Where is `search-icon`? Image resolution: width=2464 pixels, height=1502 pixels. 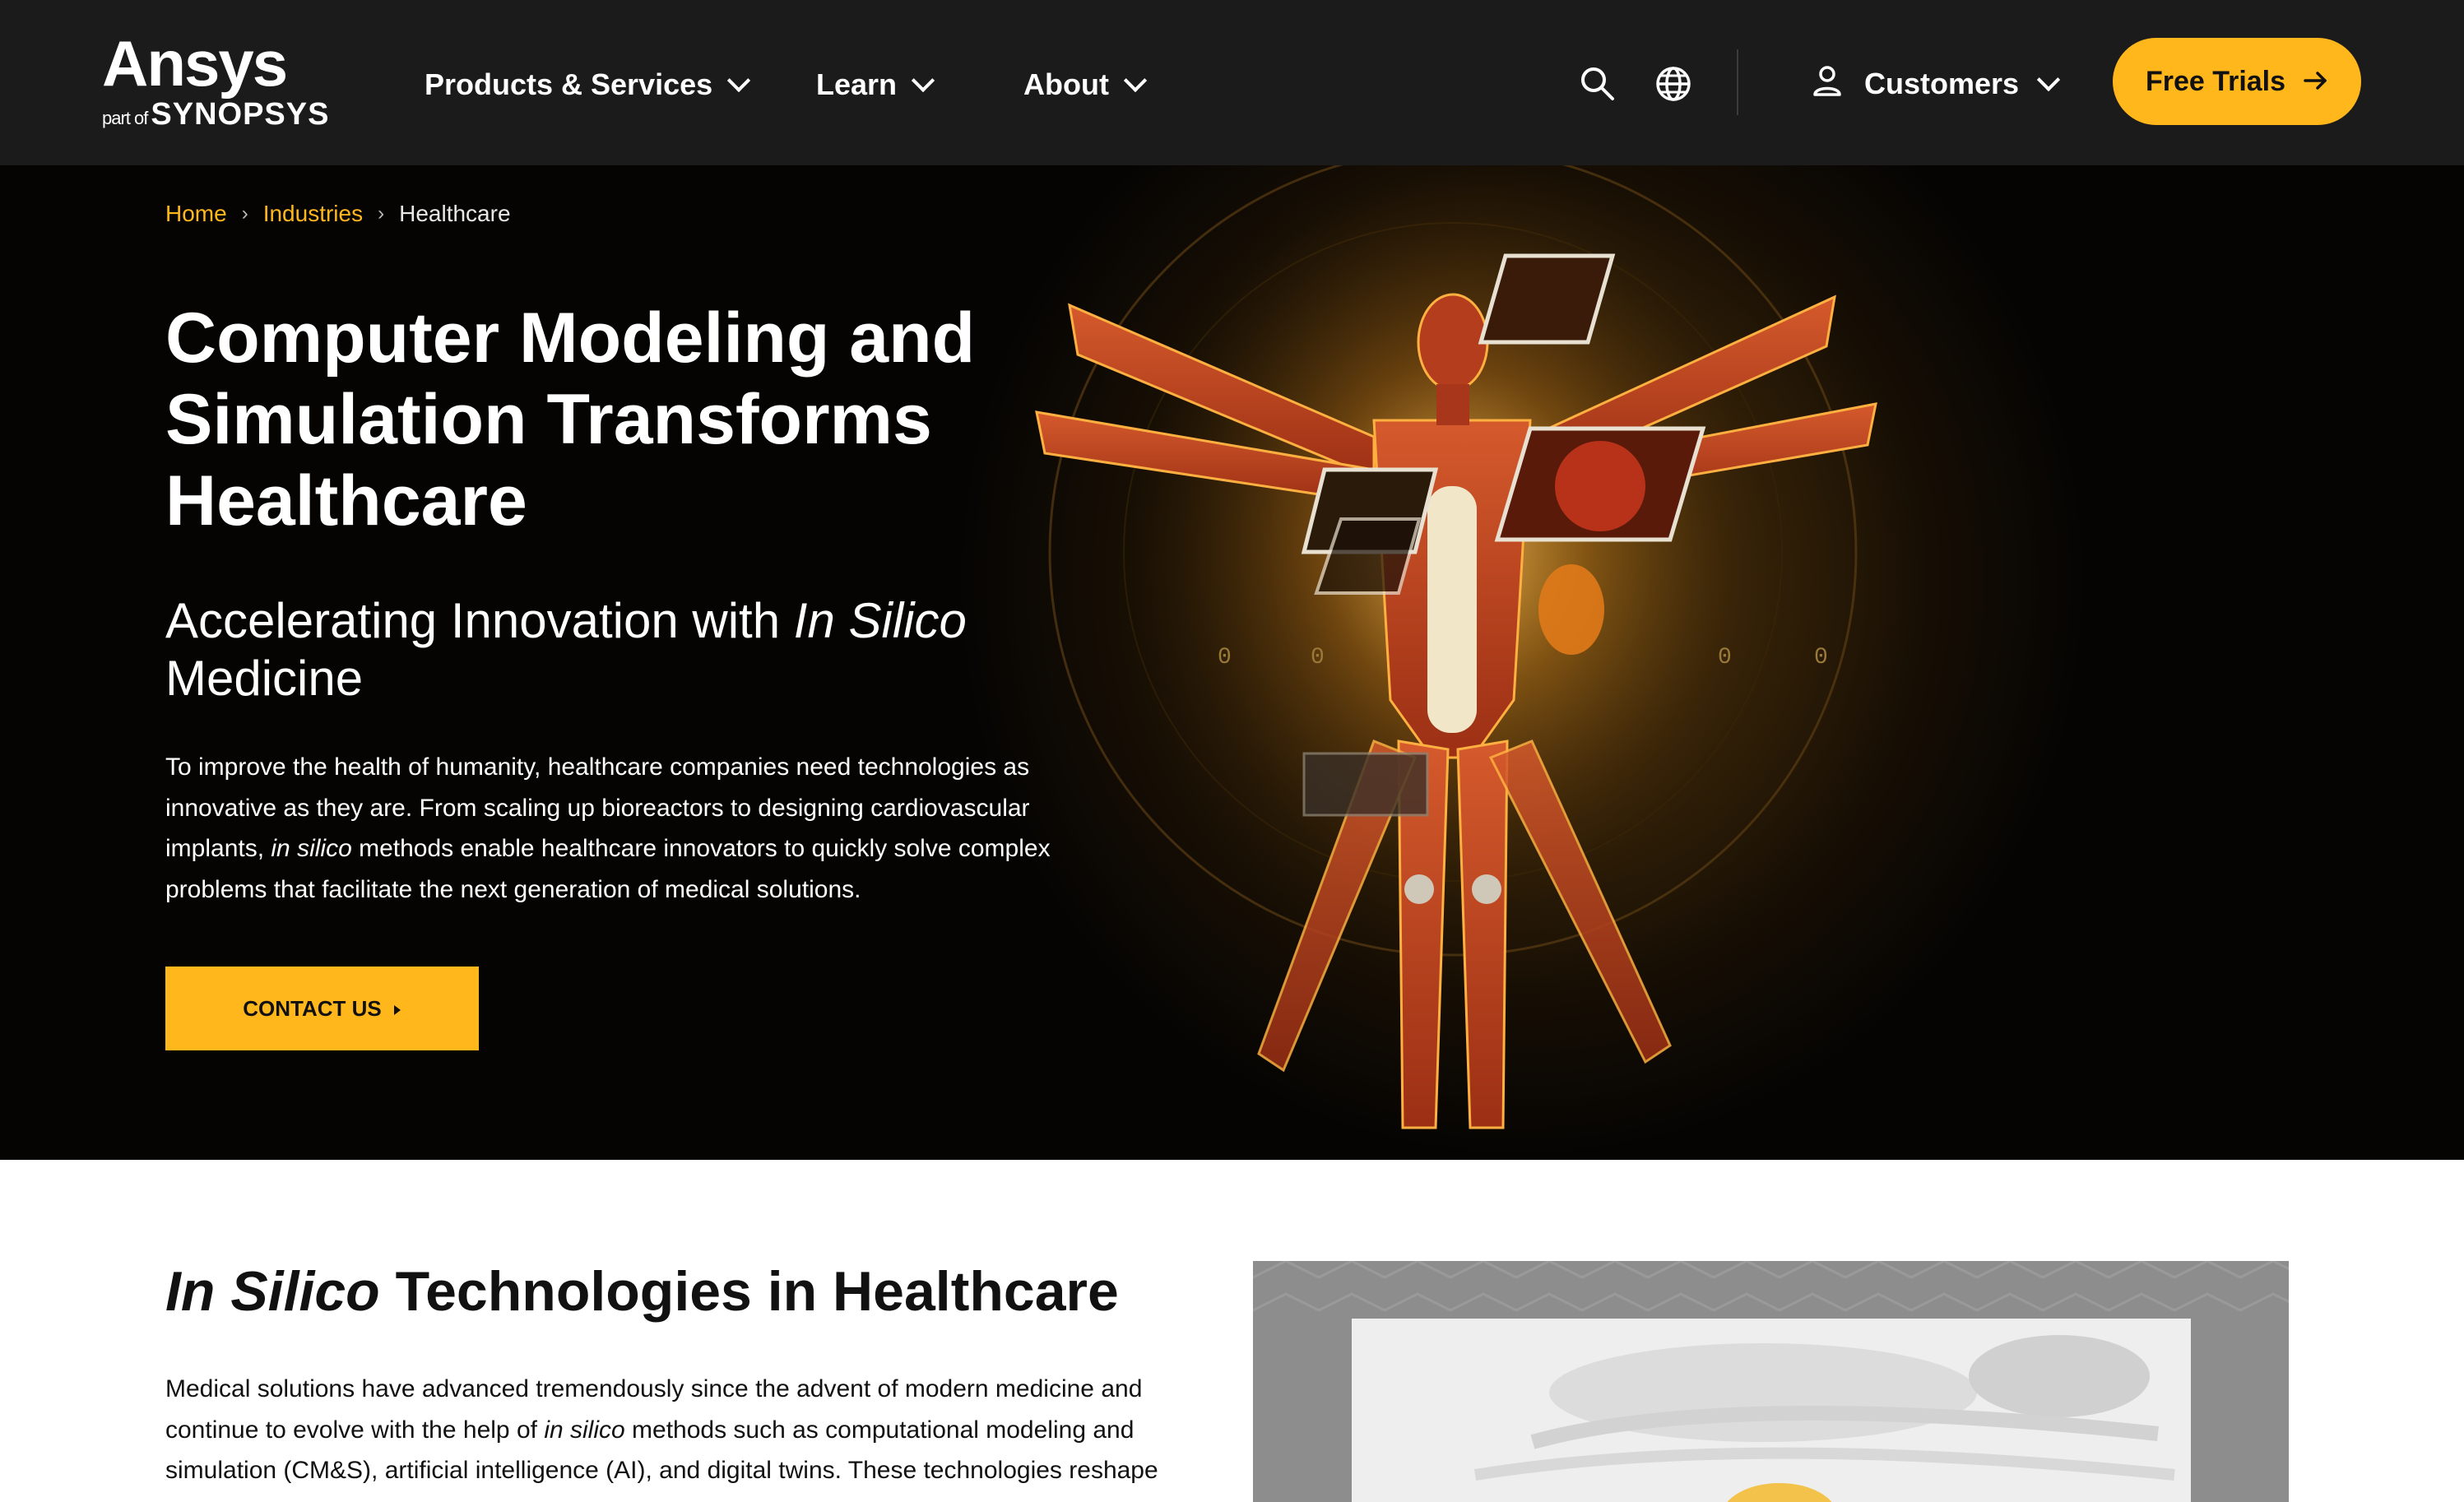
search-icon is located at coordinates (1597, 84).